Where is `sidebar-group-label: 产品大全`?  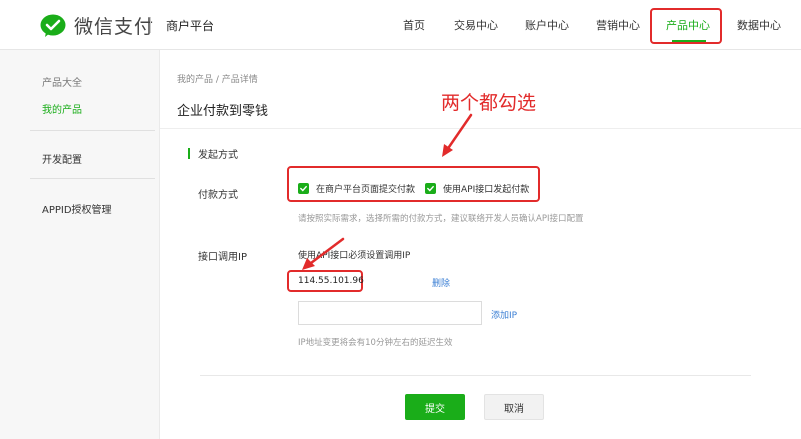 sidebar-group-label: 产品大全 is located at coordinates (62, 83).